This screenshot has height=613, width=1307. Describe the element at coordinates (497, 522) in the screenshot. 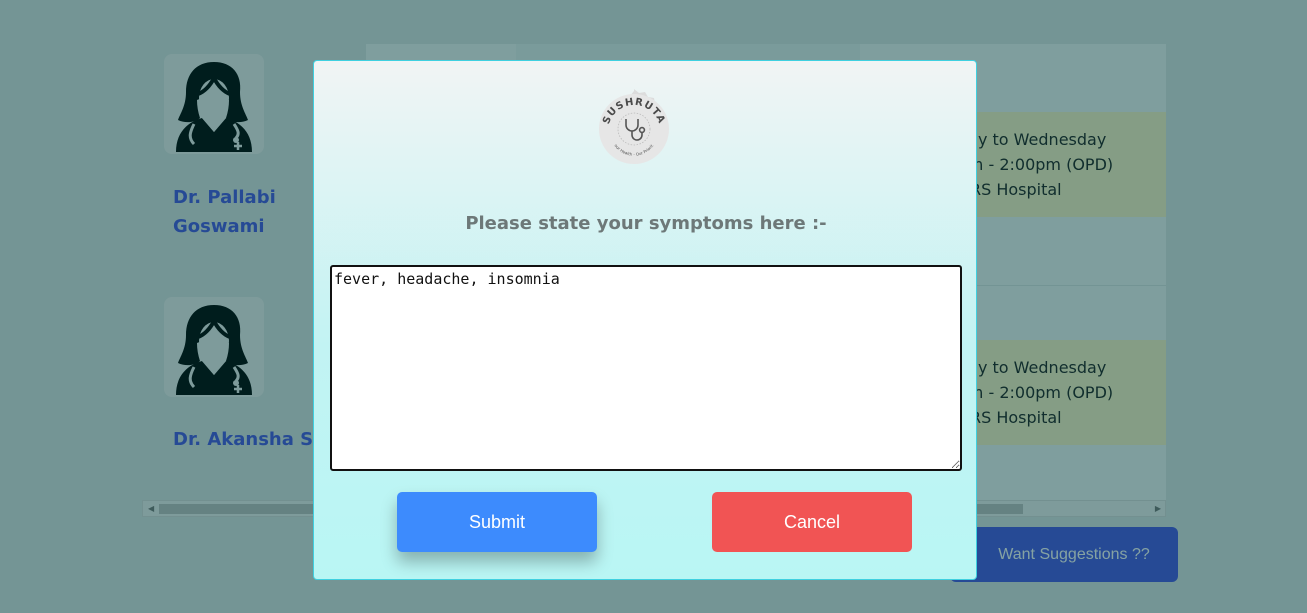

I see `submit-button: Submit` at that location.